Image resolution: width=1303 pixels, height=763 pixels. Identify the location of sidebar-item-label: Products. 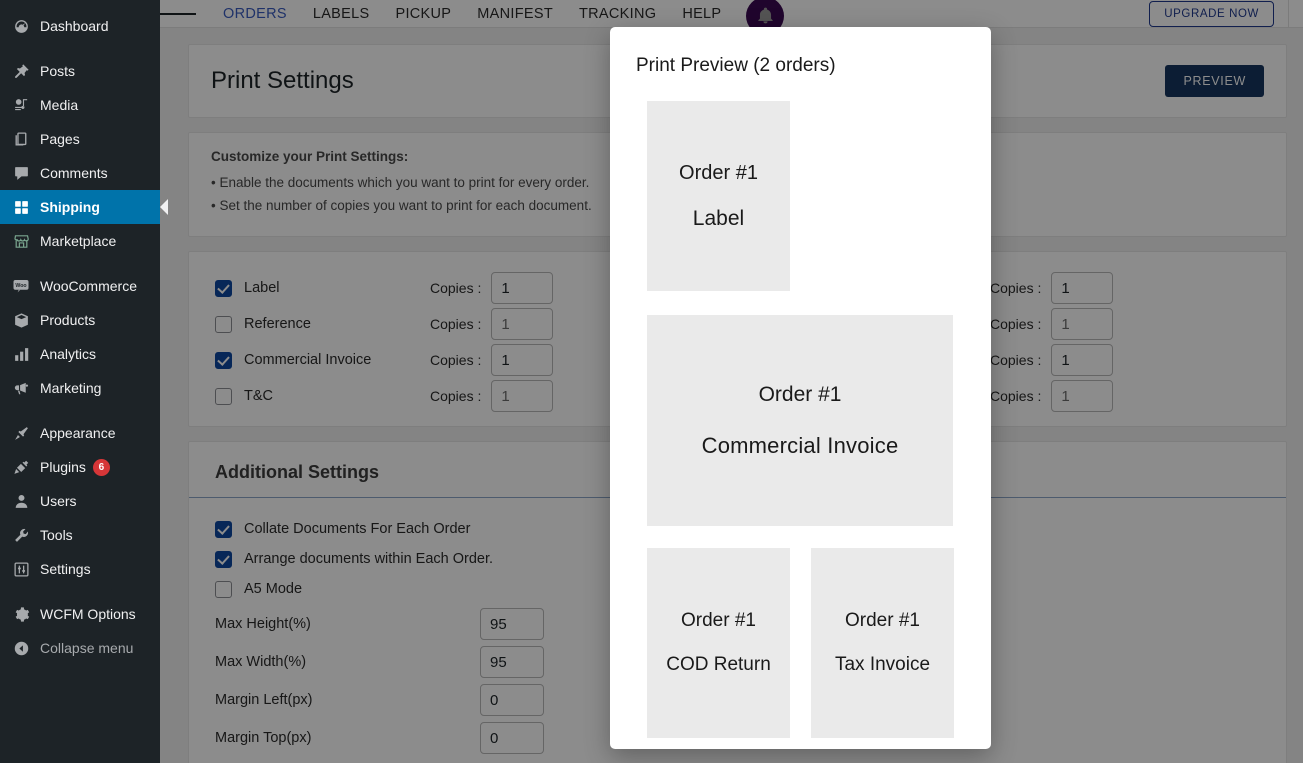
(68, 320).